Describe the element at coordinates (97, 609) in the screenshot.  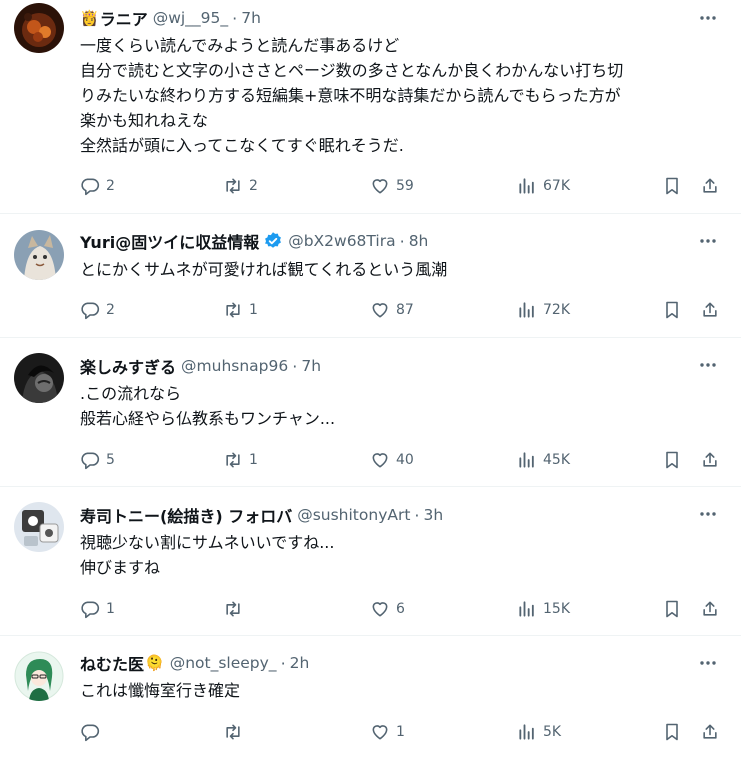
I see `reply-button: 1` at that location.